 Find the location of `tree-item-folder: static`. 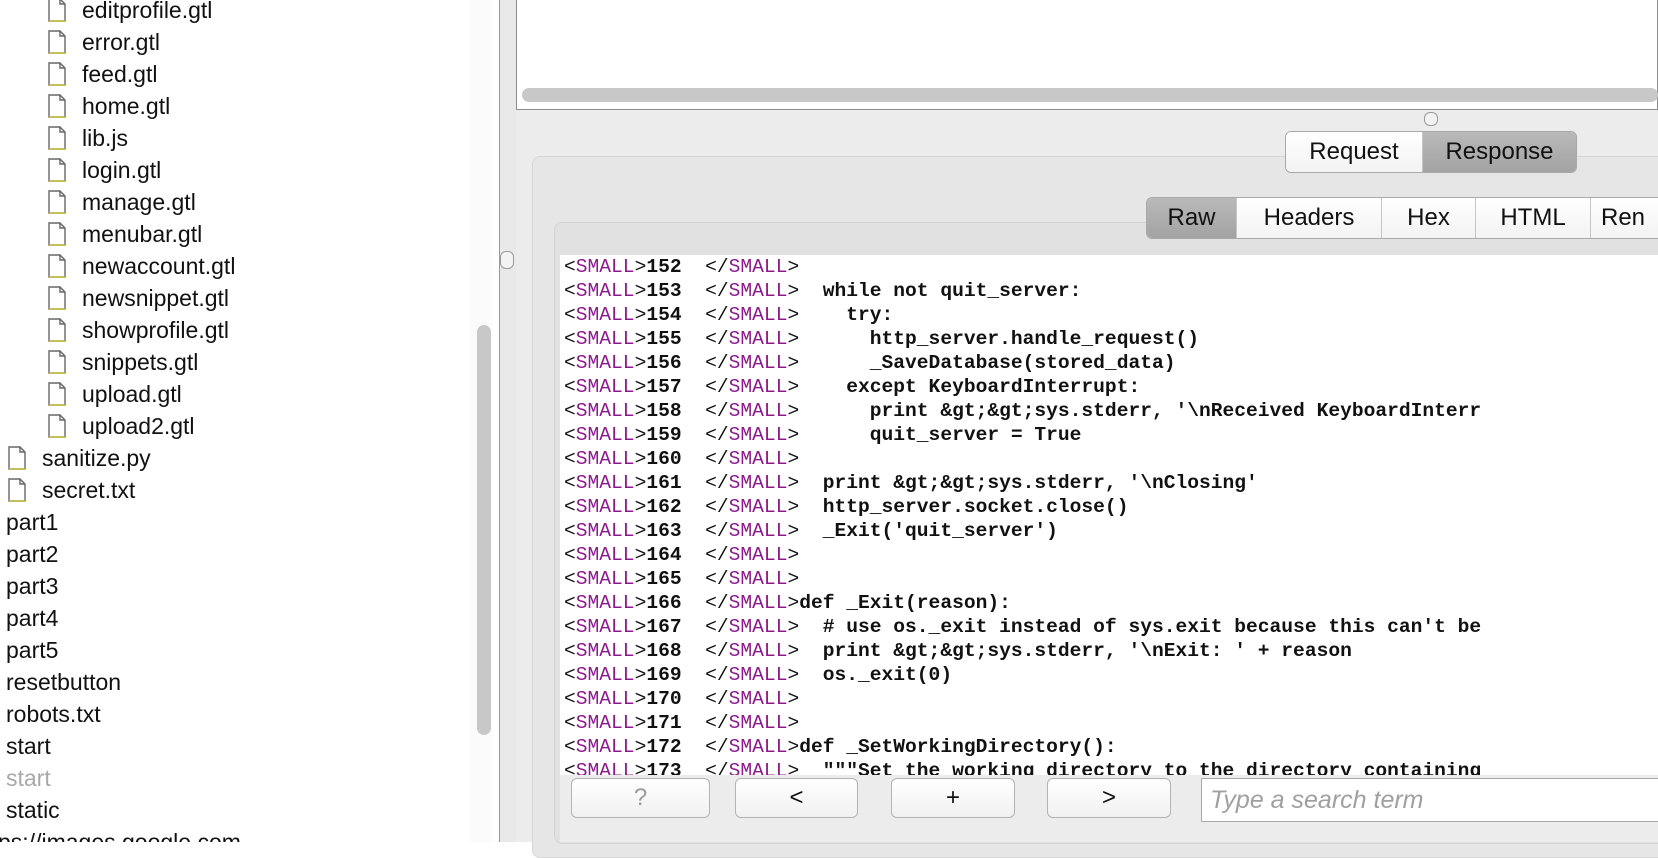

tree-item-folder: static is located at coordinates (33, 810).